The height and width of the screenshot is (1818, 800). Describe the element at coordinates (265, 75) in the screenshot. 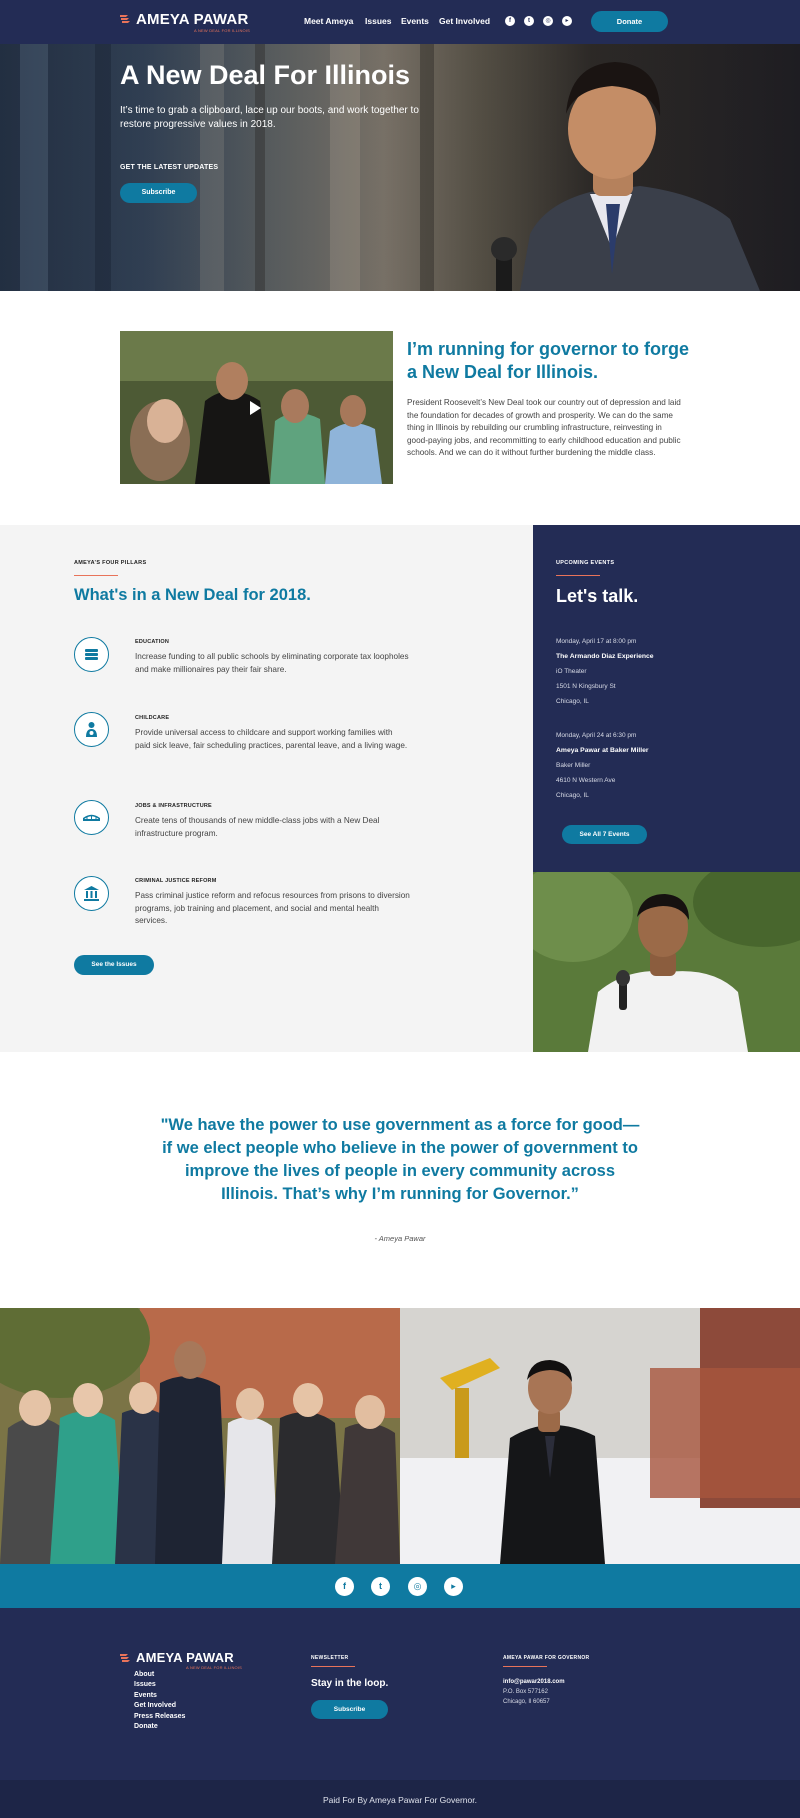

I see `hero-title: A New Deal For Illinois` at that location.